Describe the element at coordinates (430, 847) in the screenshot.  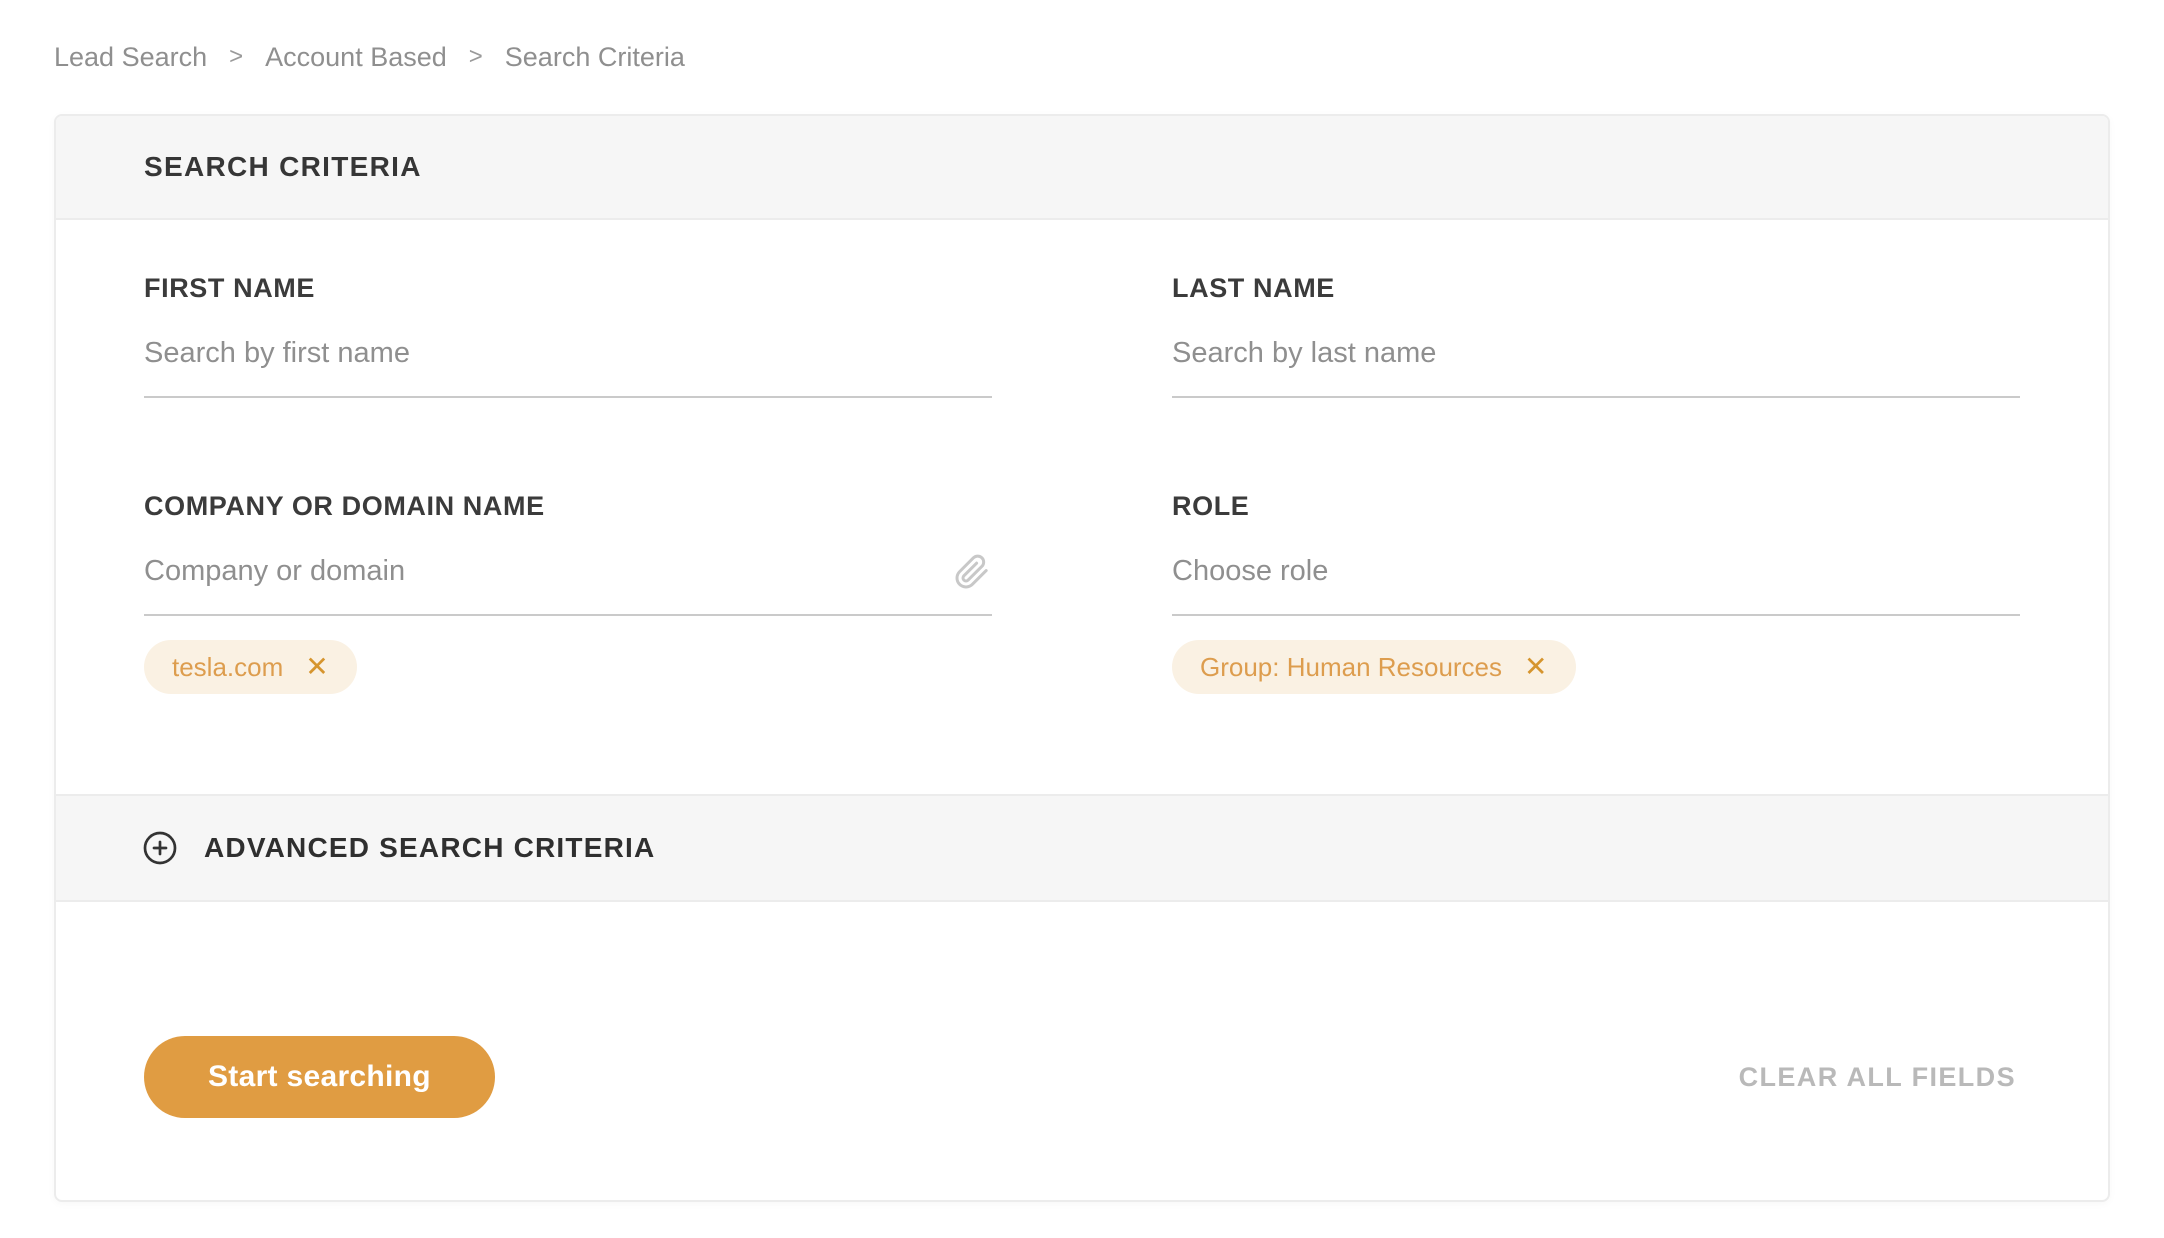
I see `advanced-search-label: ADVANCED SEARCH CRITERIA` at that location.